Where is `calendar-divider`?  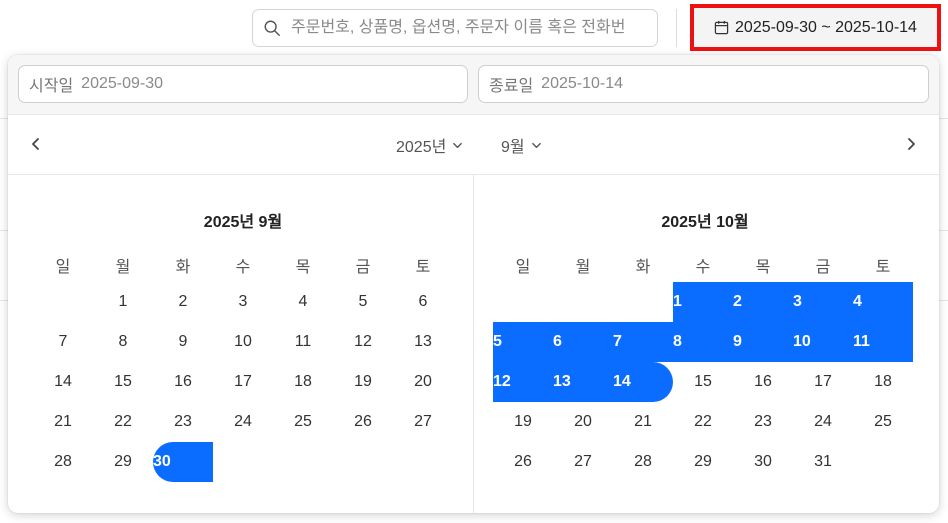 calendar-divider is located at coordinates (473, 344).